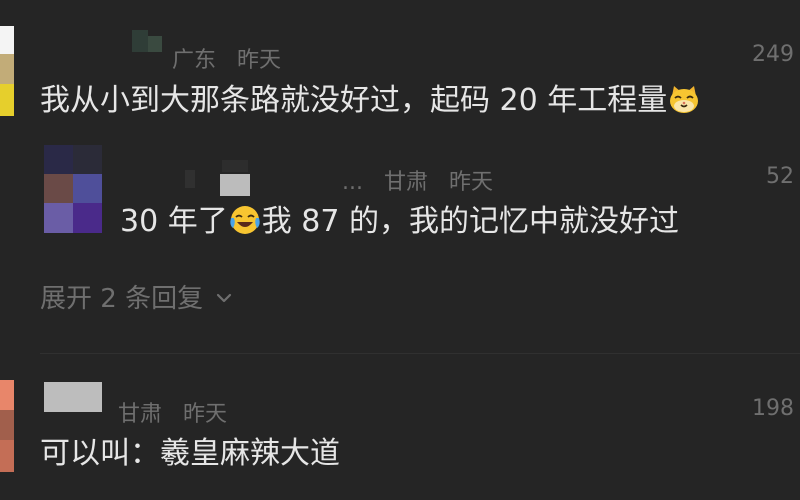 The image size is (800, 500). What do you see at coordinates (773, 54) in the screenshot?
I see `like-count: 249` at bounding box center [773, 54].